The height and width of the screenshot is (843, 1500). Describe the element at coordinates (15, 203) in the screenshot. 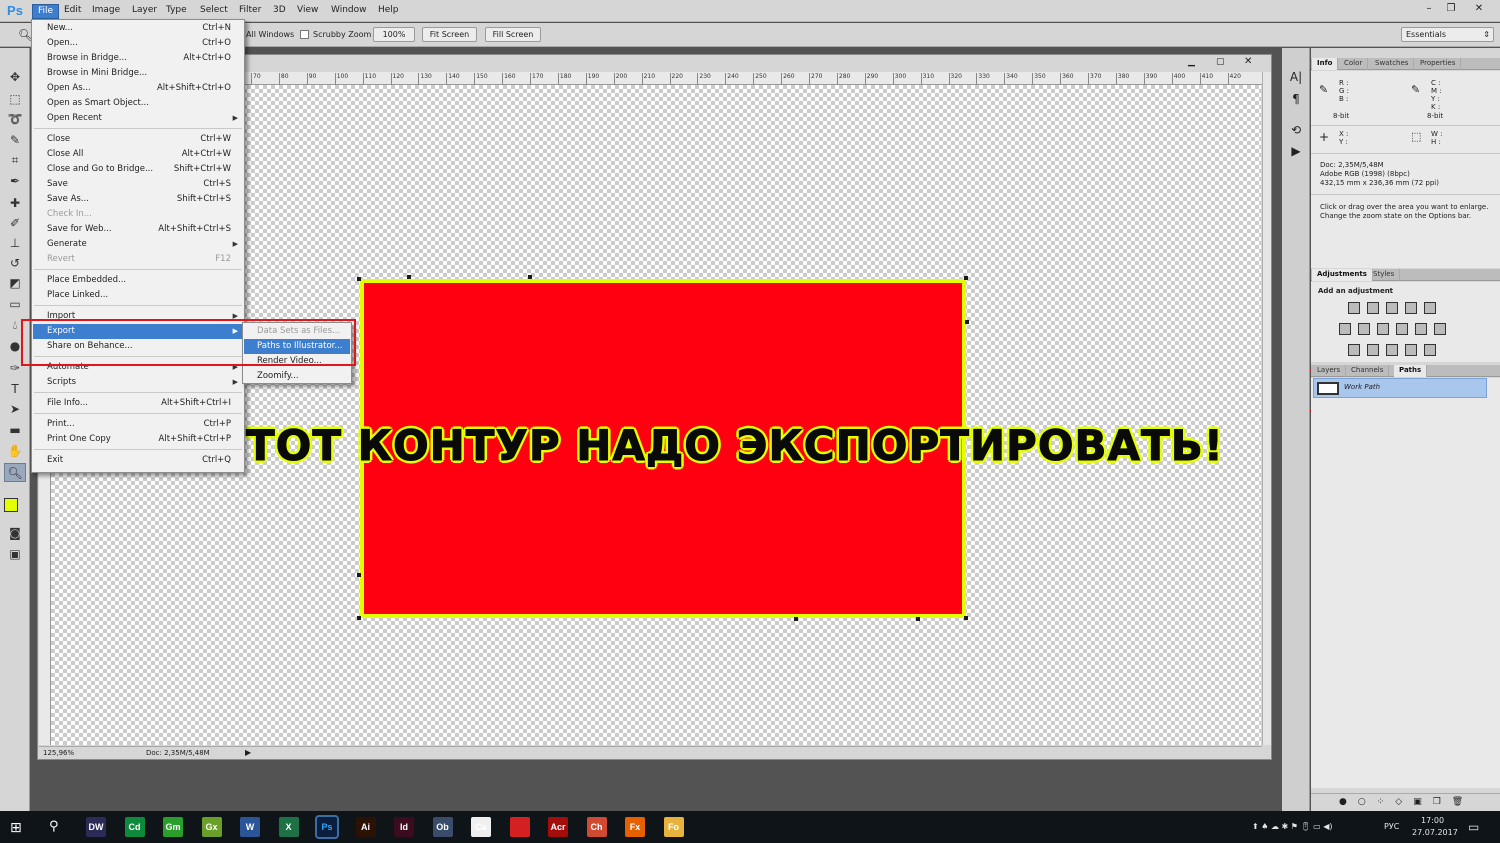

I see `healing-tool-icon: ✚` at that location.